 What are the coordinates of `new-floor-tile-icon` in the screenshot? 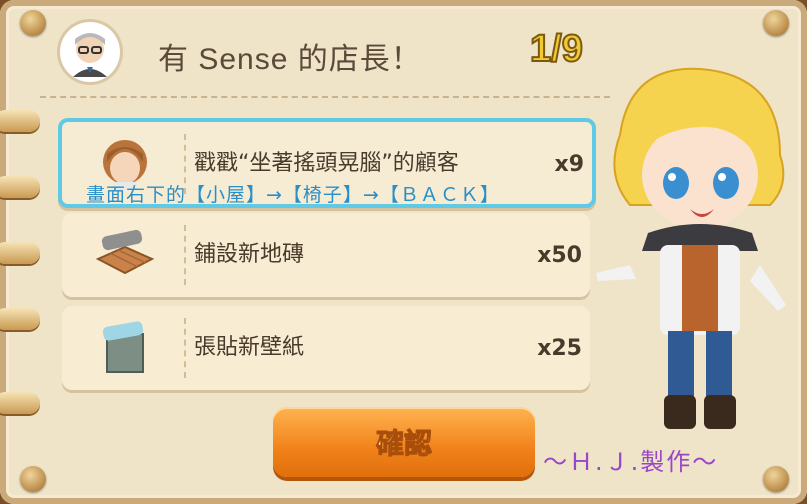 It's located at (125, 255).